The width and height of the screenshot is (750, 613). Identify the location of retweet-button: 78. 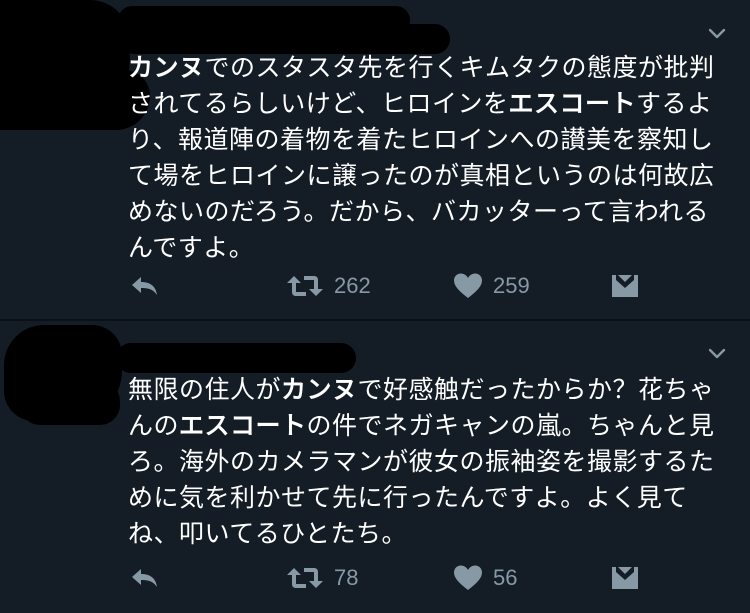
(322, 578).